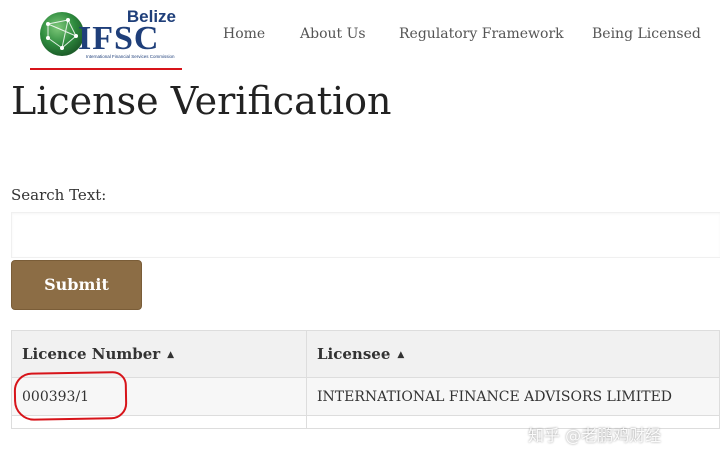 The image size is (720, 463). What do you see at coordinates (244, 34) in the screenshot?
I see `nav-home: Home` at bounding box center [244, 34].